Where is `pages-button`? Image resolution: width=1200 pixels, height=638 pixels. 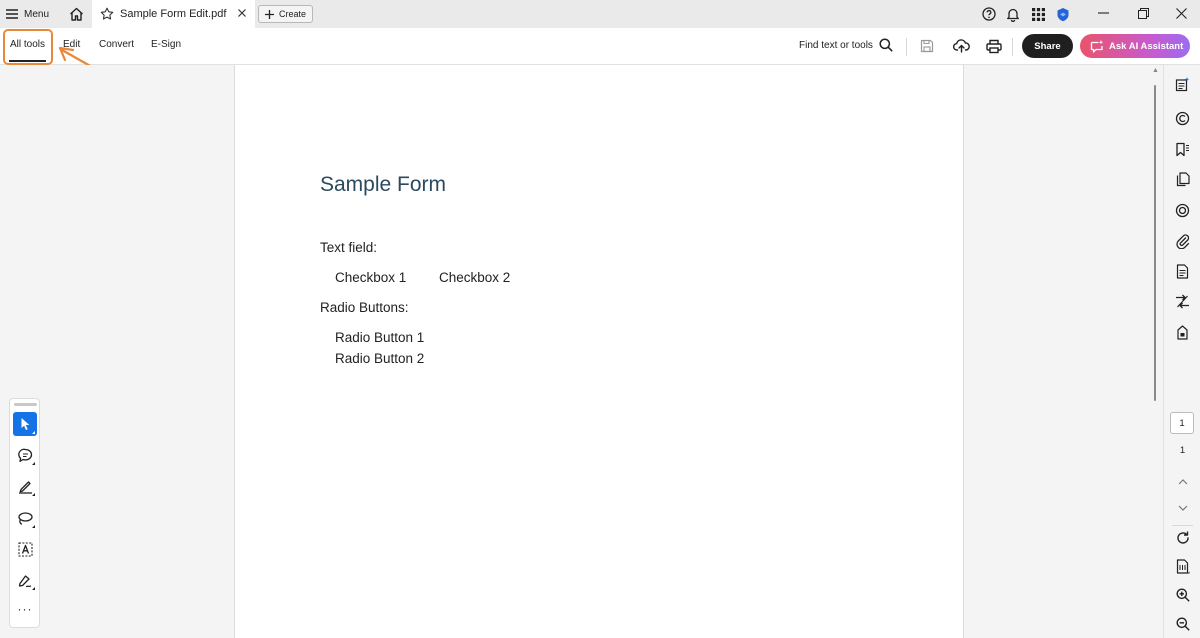 pages-button is located at coordinates (1182, 179).